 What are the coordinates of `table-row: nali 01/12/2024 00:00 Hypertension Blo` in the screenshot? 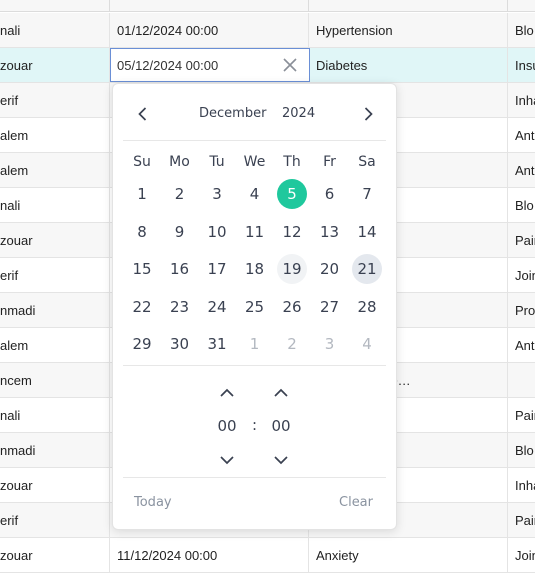 It's located at (267, 30).